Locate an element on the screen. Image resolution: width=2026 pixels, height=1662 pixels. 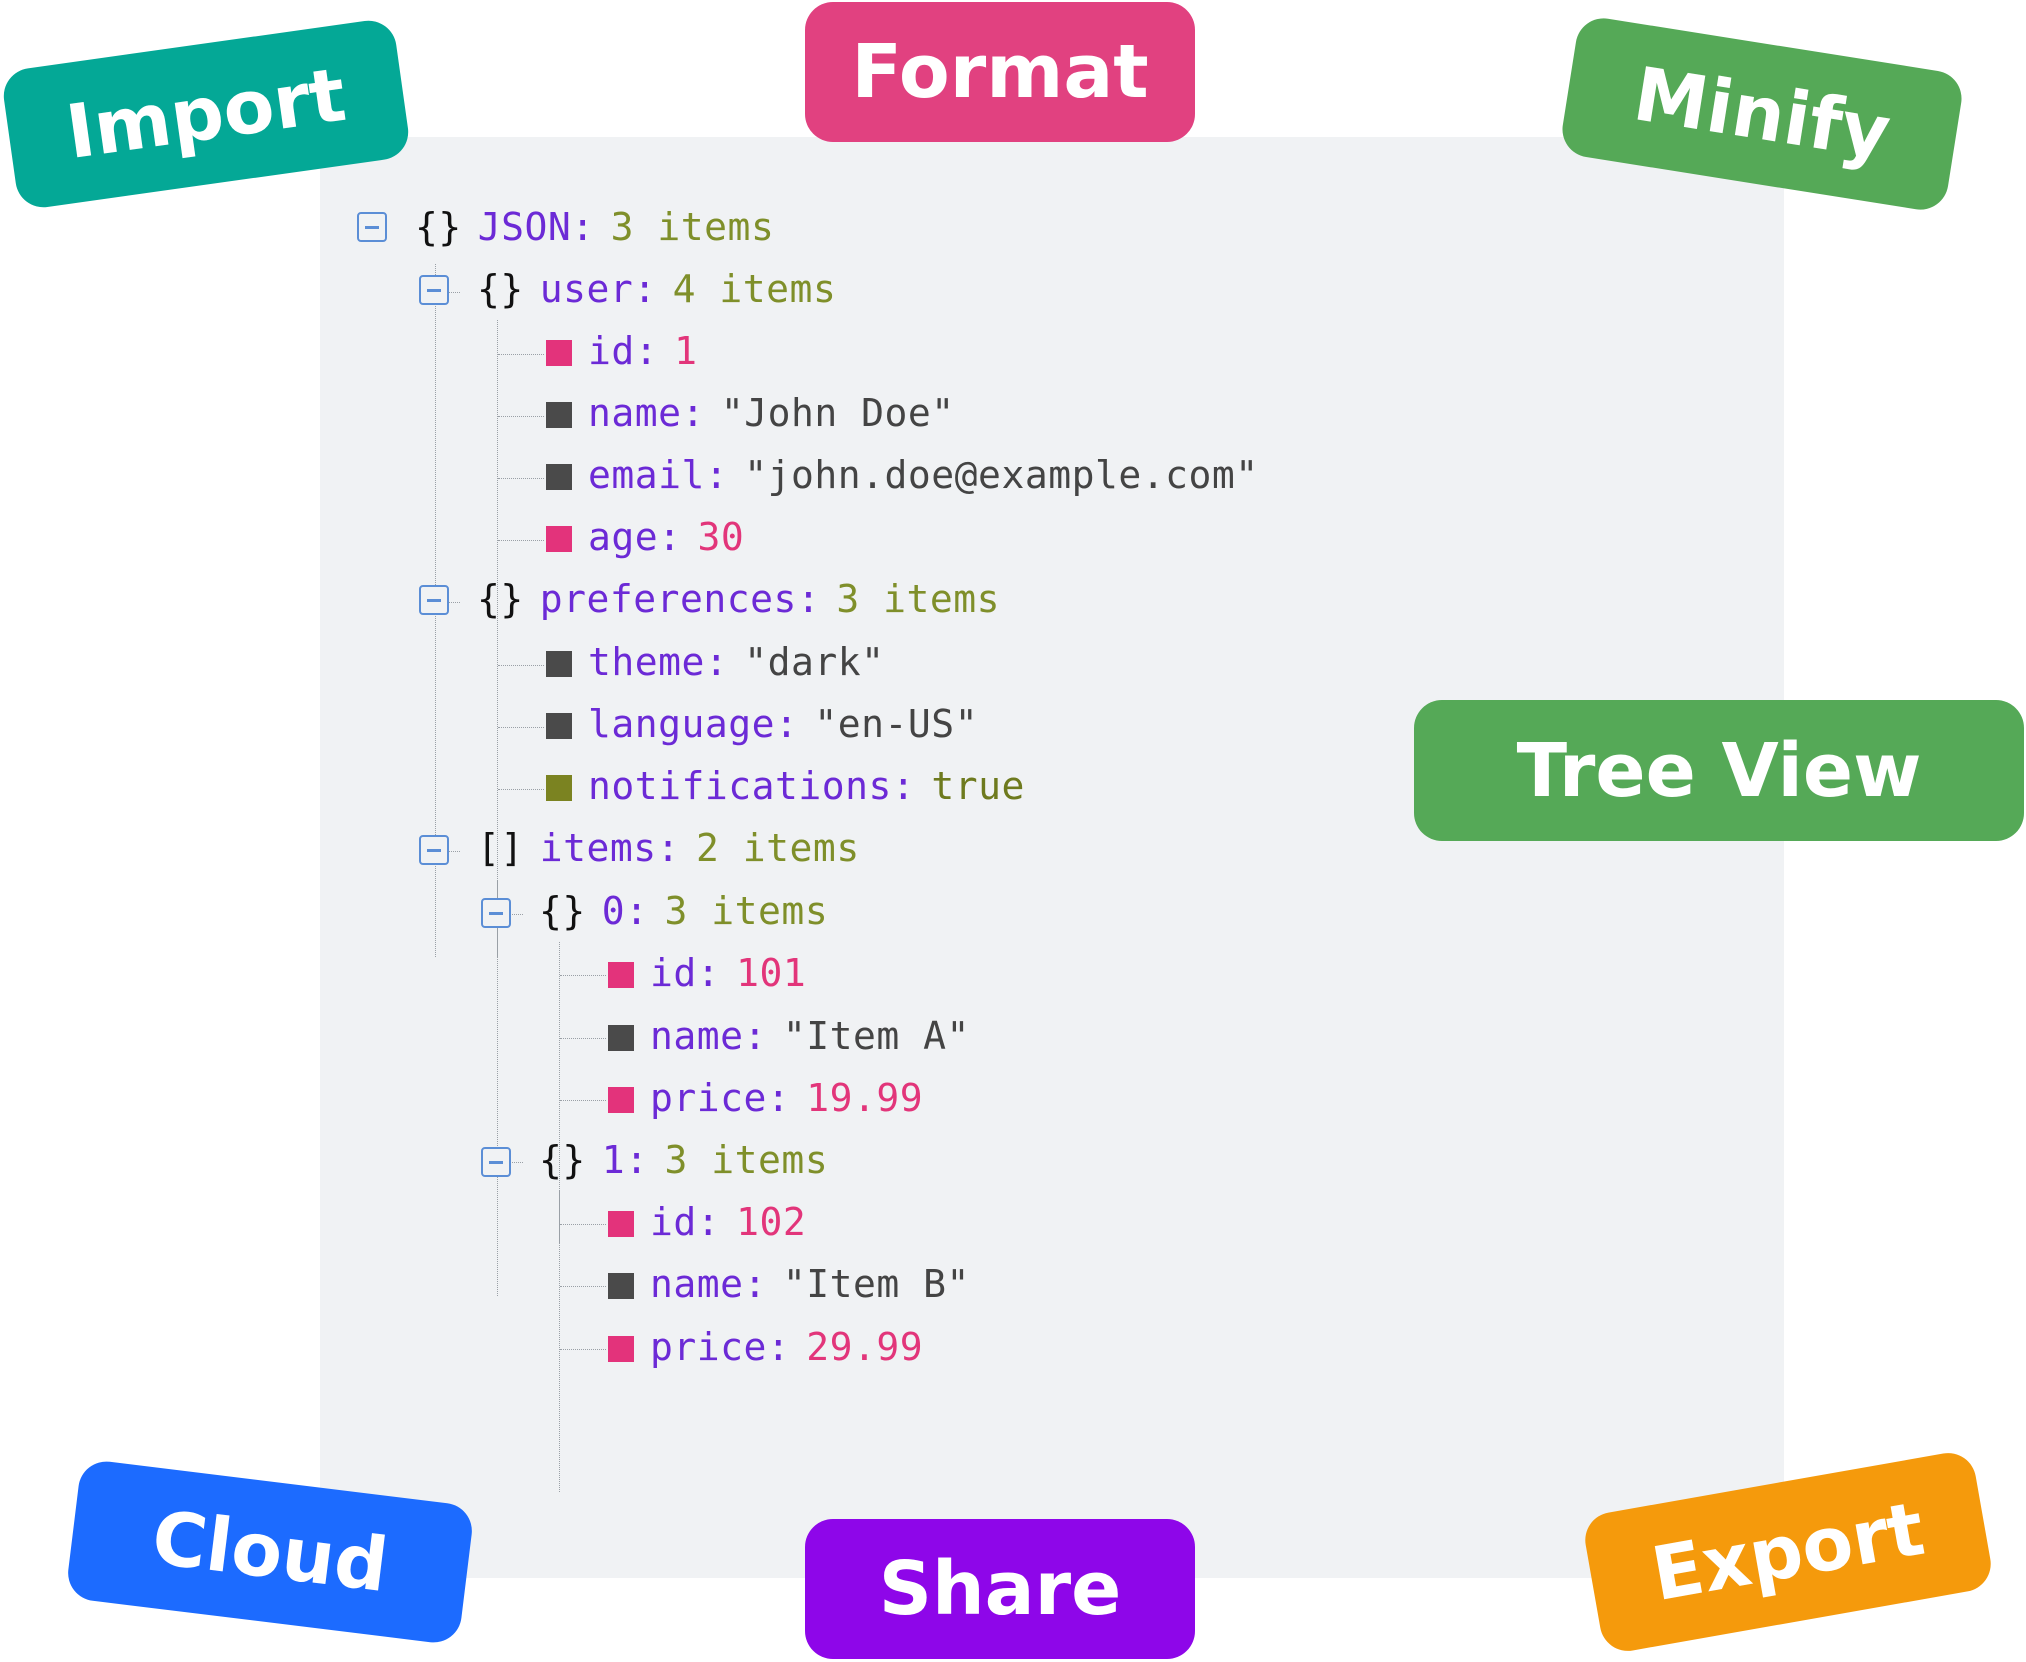
tree-leaf-name: name: "John Doe" is located at coordinates (771, 413).